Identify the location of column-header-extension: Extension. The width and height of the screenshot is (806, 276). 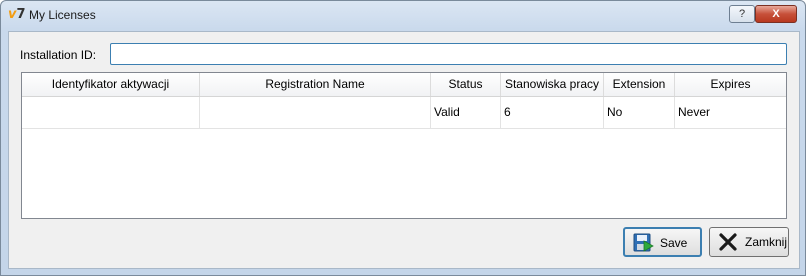
(639, 84).